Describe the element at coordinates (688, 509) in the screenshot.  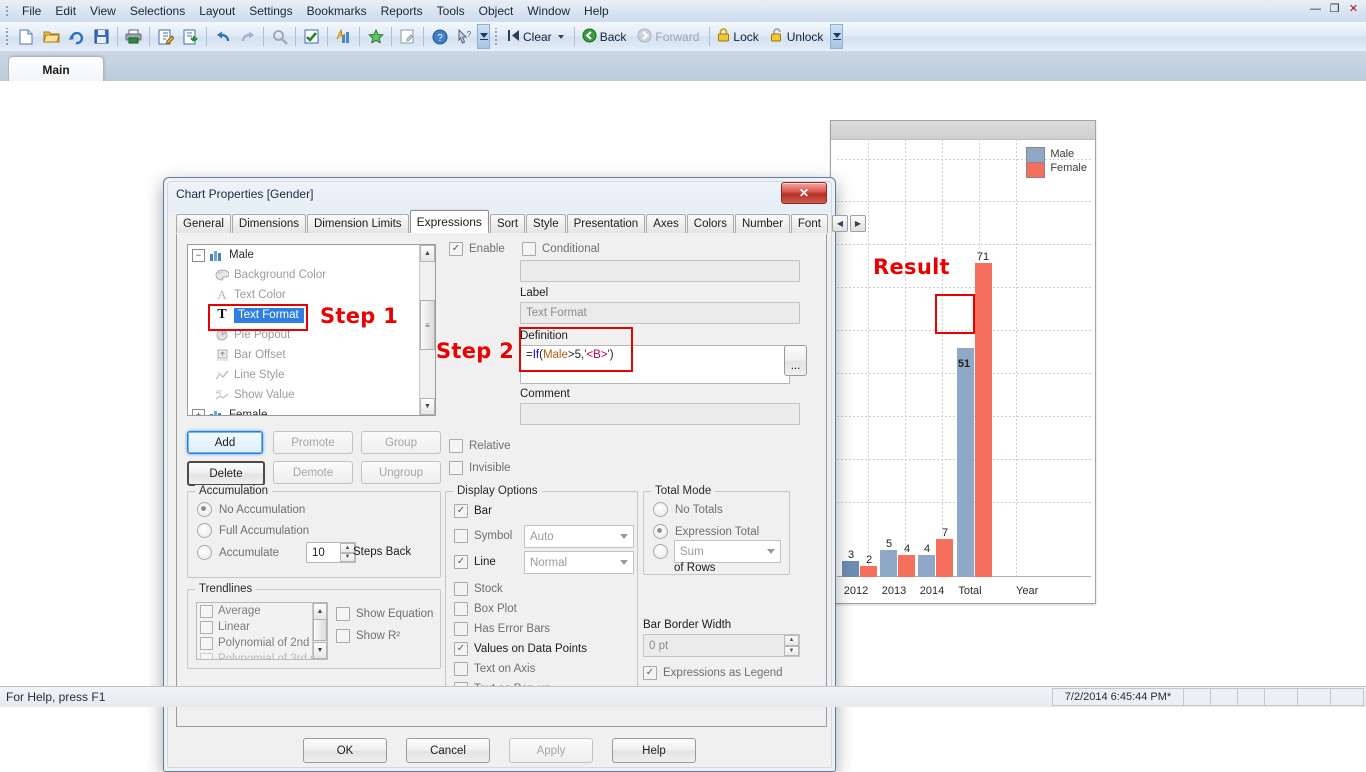
I see `radio-no-totals: No Totals` at that location.